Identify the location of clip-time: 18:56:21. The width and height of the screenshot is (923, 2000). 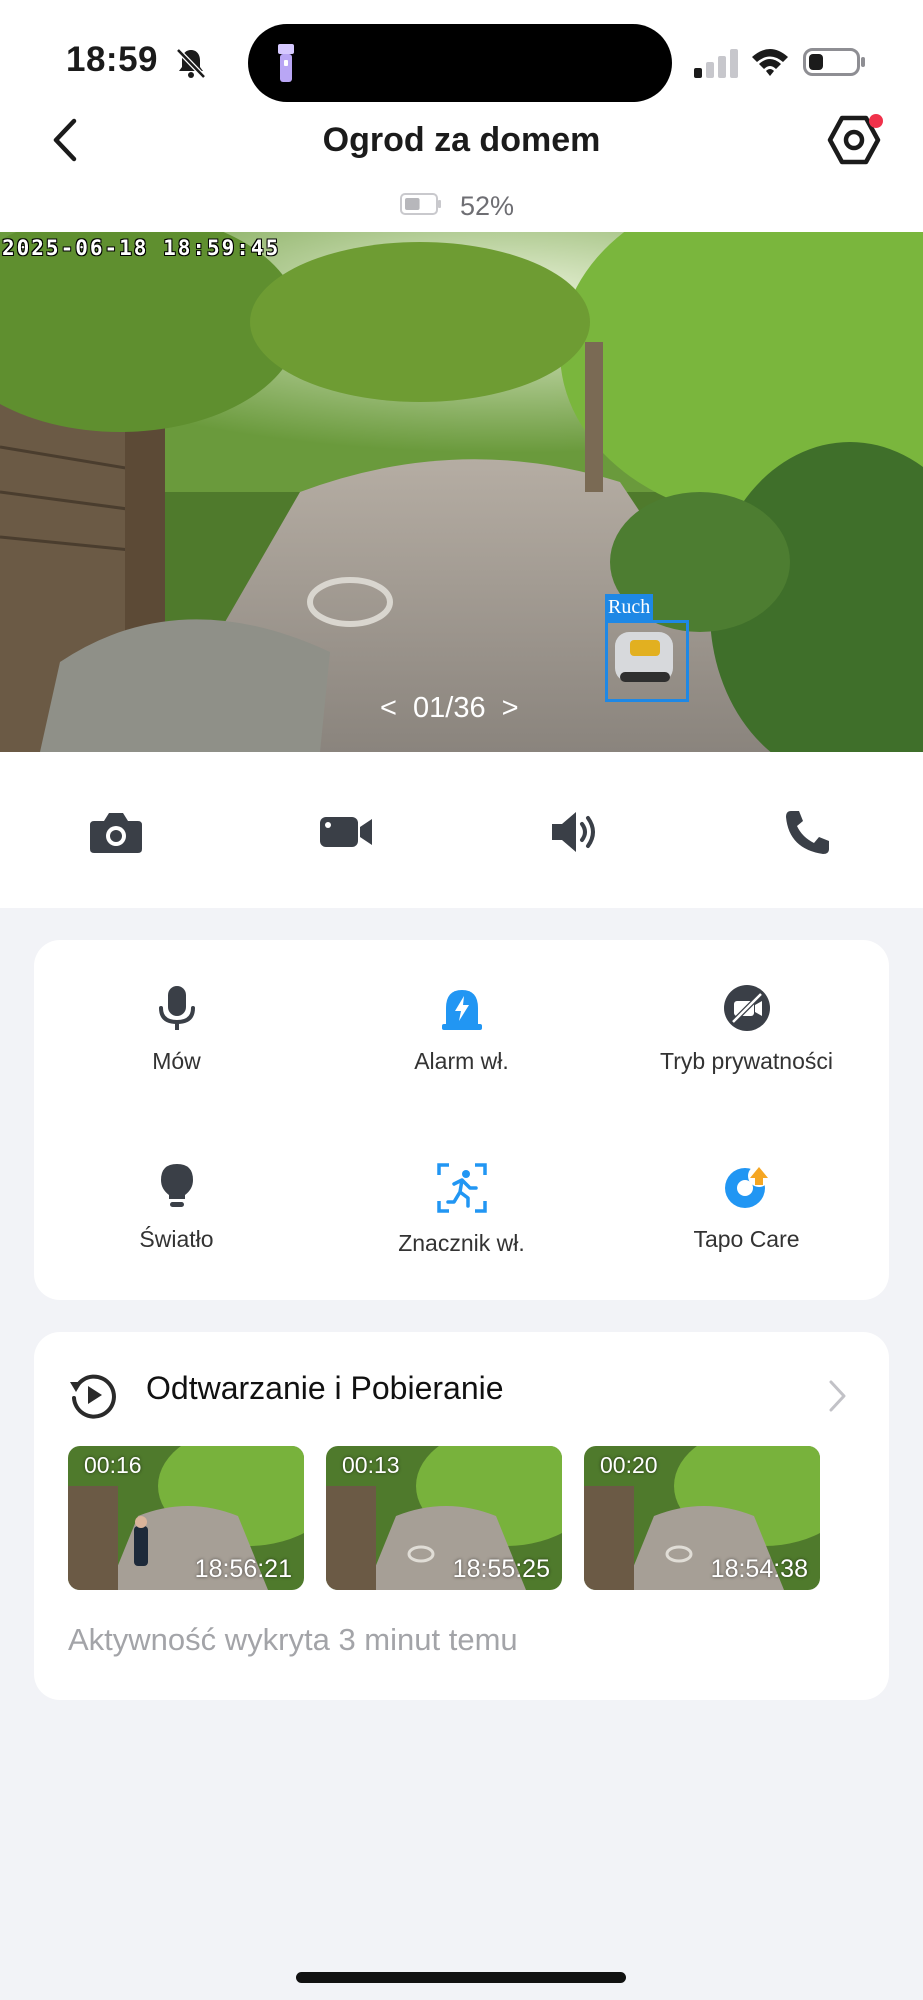
(243, 1569).